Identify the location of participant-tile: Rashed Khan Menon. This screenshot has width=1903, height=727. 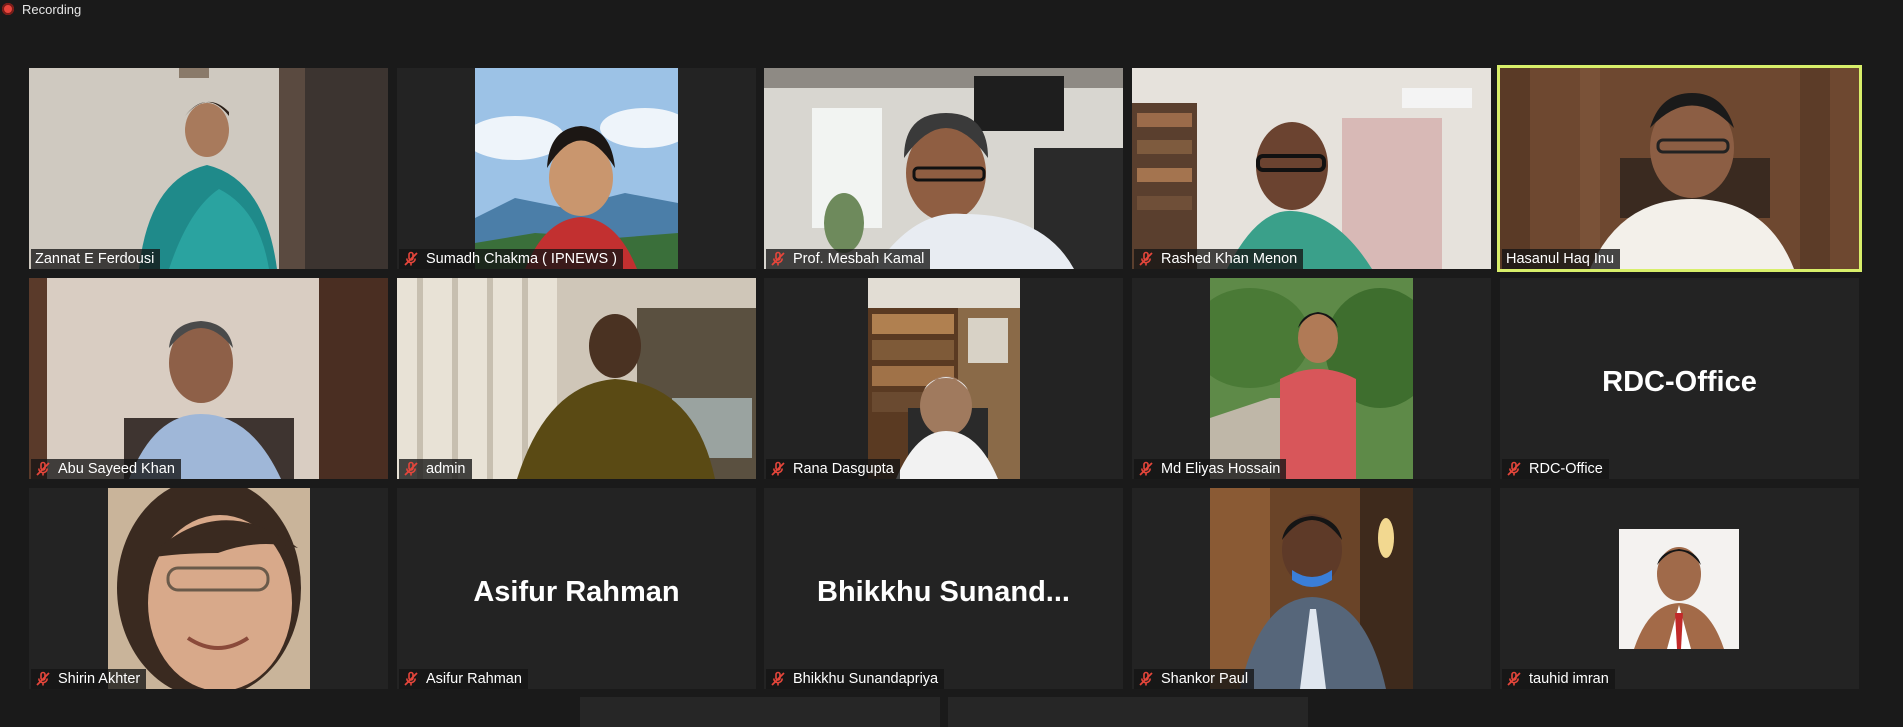
(1311, 168).